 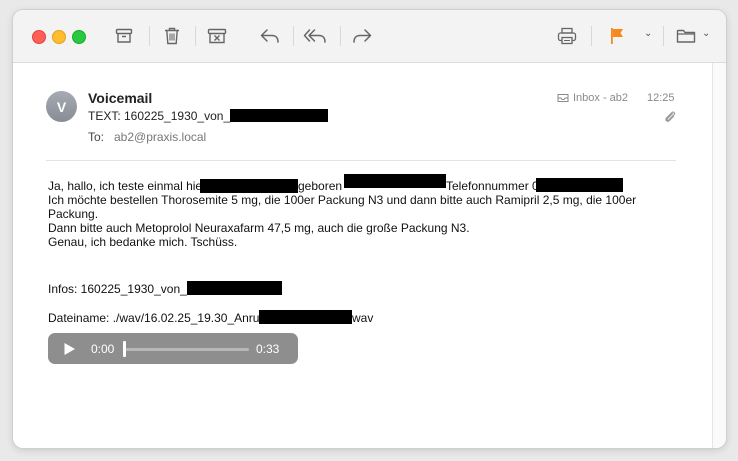 I want to click on reply-all-button, so click(x=315, y=36).